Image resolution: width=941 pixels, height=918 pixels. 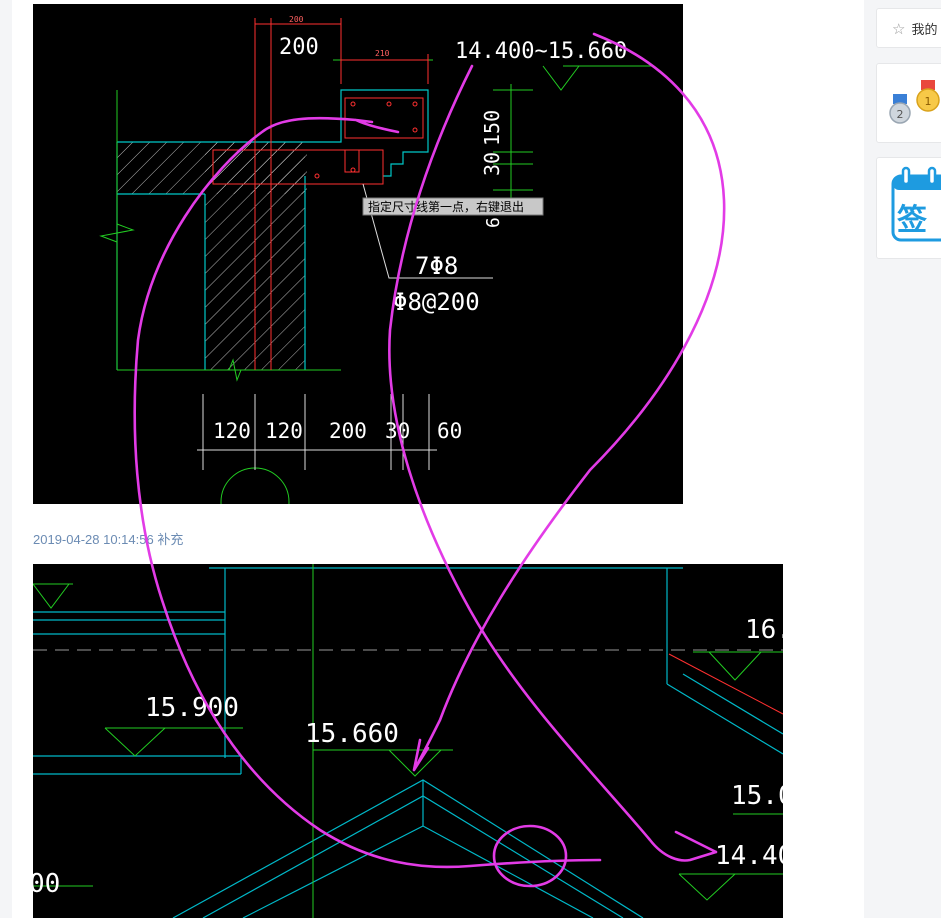 I want to click on favorite-label: 我的, so click(x=924, y=30).